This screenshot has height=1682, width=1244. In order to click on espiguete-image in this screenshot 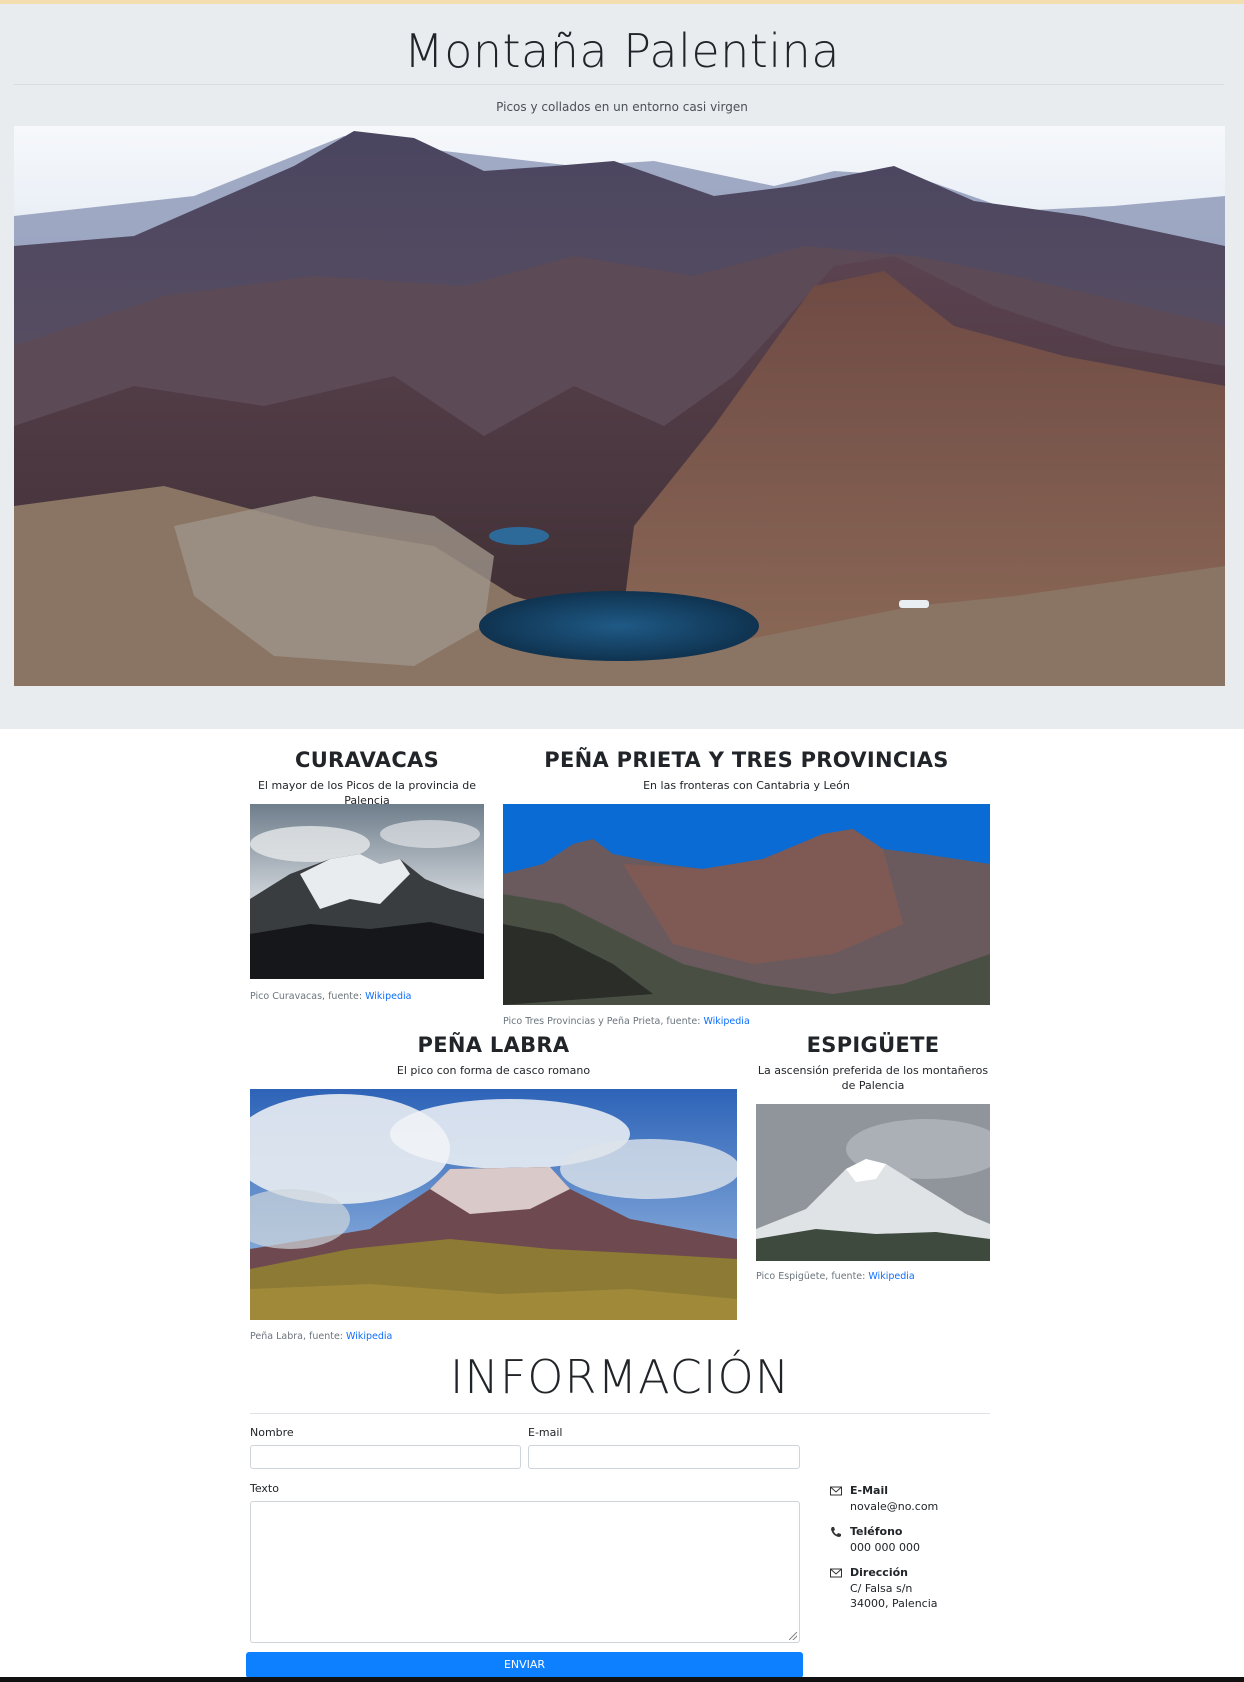, I will do `click(873, 1182)`.